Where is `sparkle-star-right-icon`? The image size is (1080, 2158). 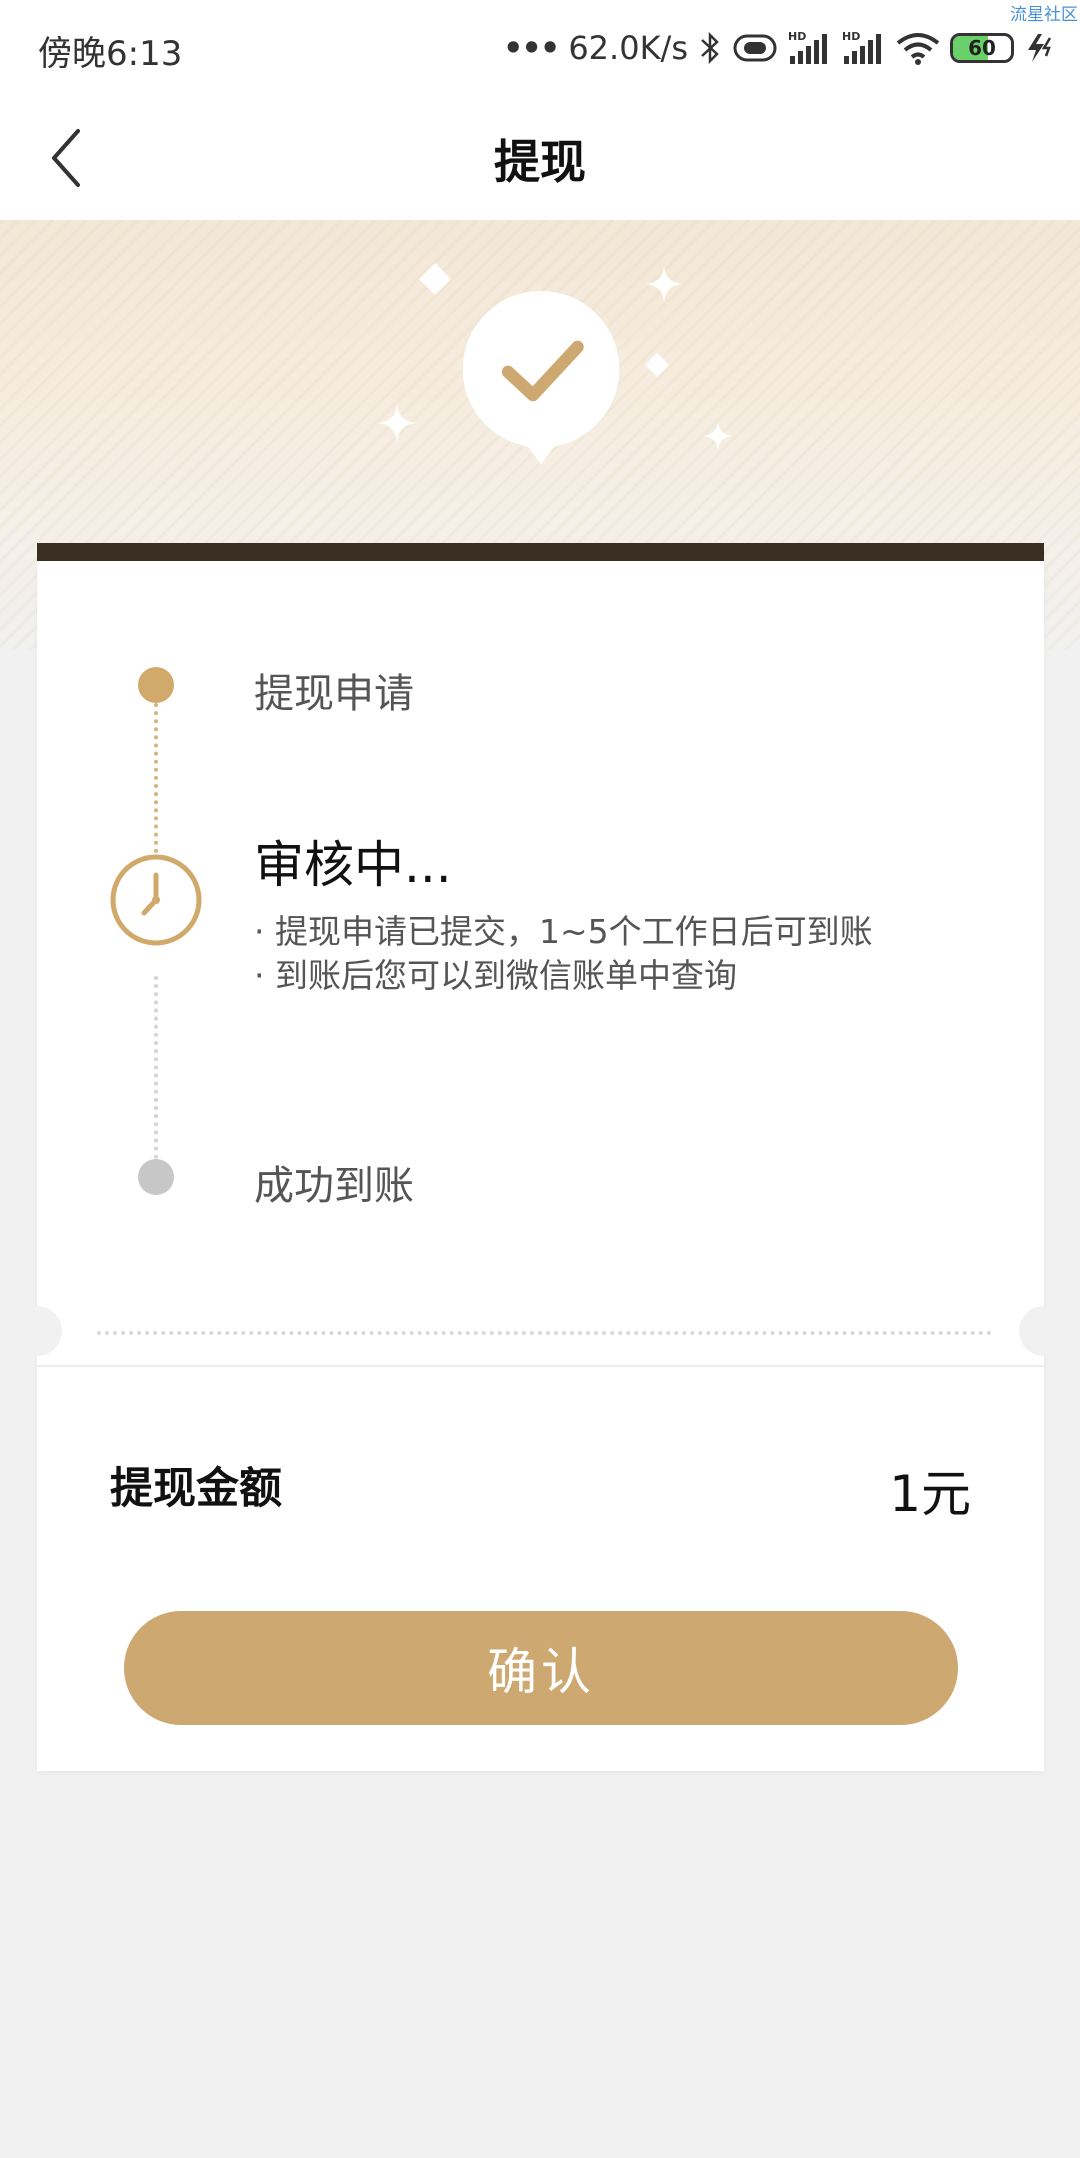
sparkle-star-right-icon is located at coordinates (718, 436).